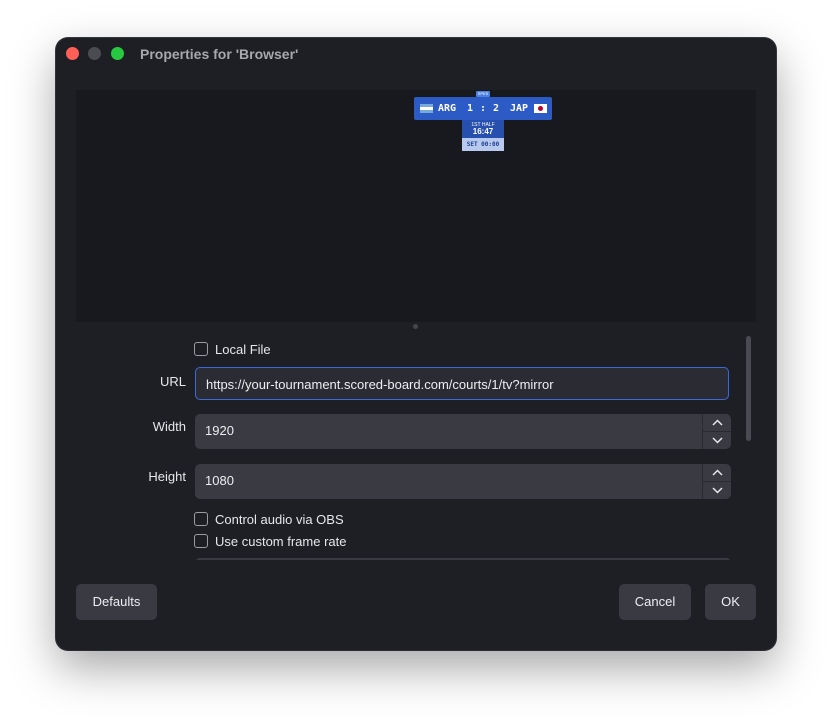 The image size is (832, 724). I want to click on width-increment-button, so click(717, 422).